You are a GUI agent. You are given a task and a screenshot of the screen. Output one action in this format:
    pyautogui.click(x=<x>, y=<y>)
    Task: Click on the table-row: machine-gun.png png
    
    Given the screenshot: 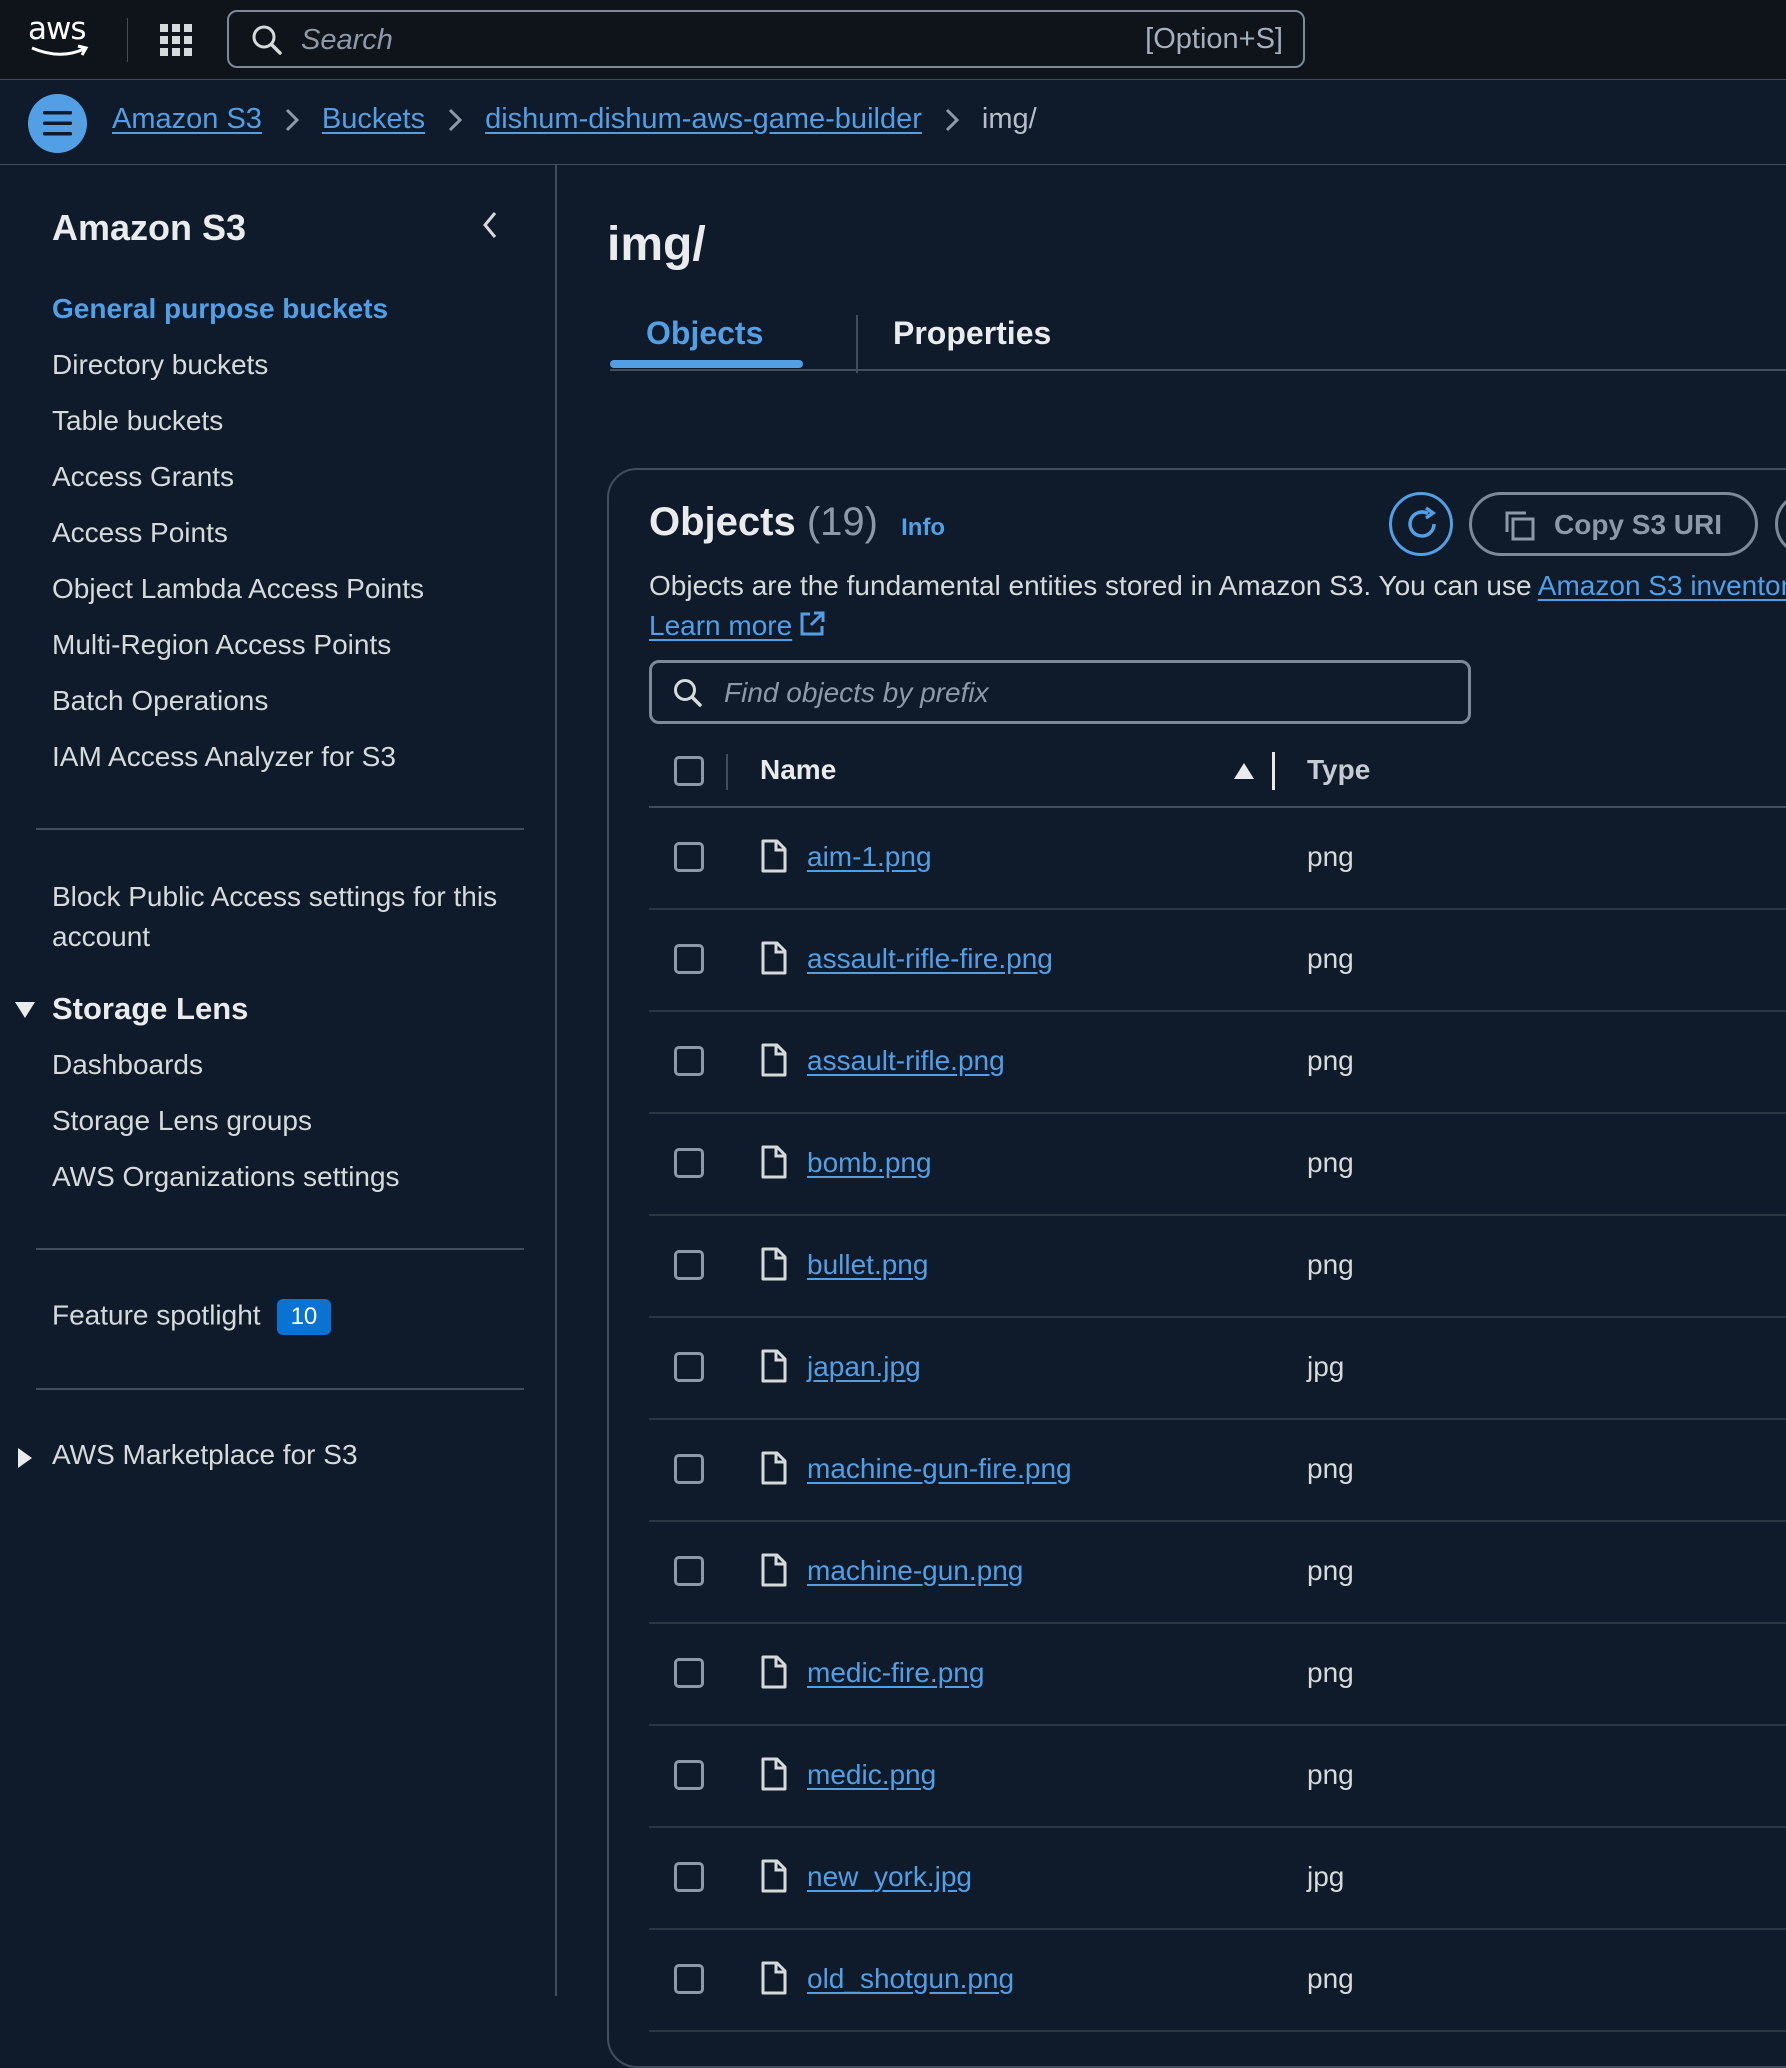 What is the action you would take?
    pyautogui.click(x=1217, y=1573)
    